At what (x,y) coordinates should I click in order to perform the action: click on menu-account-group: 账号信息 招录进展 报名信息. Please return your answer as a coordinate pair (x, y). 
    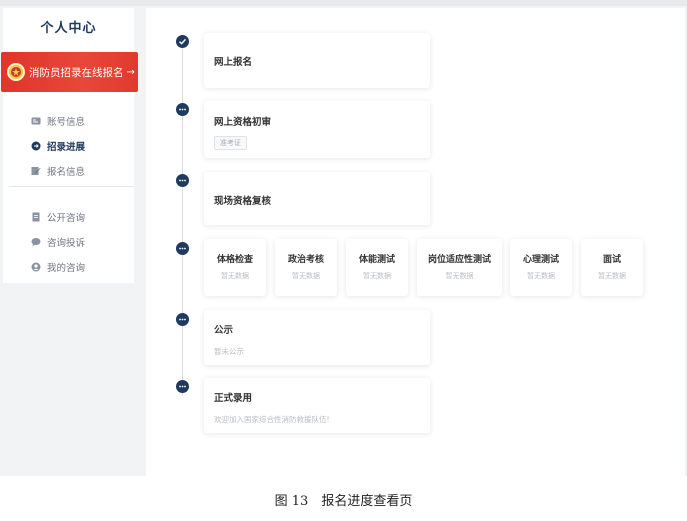
    Looking at the image, I should click on (68, 145).